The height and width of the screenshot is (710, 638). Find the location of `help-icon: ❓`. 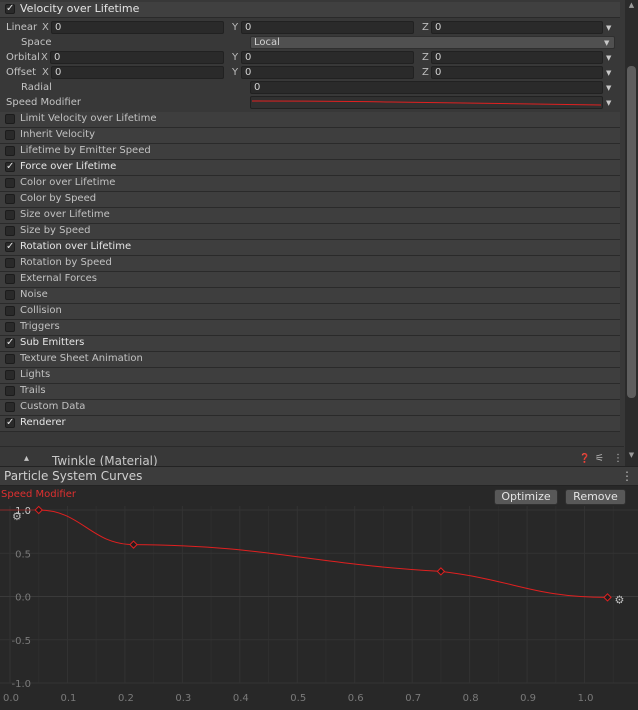

help-icon: ❓ is located at coordinates (584, 459).